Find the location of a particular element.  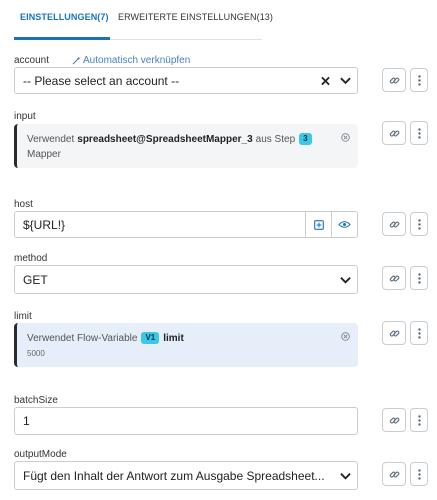

method-link-button is located at coordinates (394, 278).